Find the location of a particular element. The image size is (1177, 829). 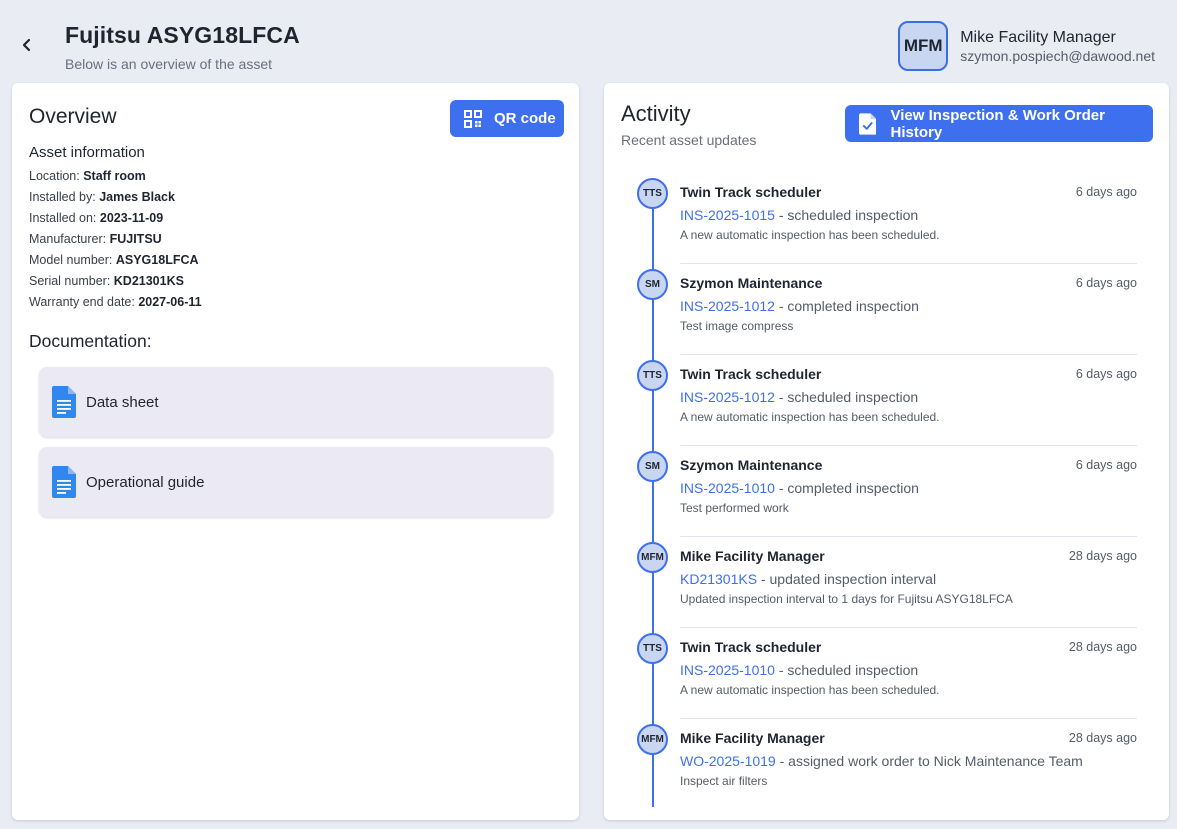

user-avatar: MFM is located at coordinates (923, 46).